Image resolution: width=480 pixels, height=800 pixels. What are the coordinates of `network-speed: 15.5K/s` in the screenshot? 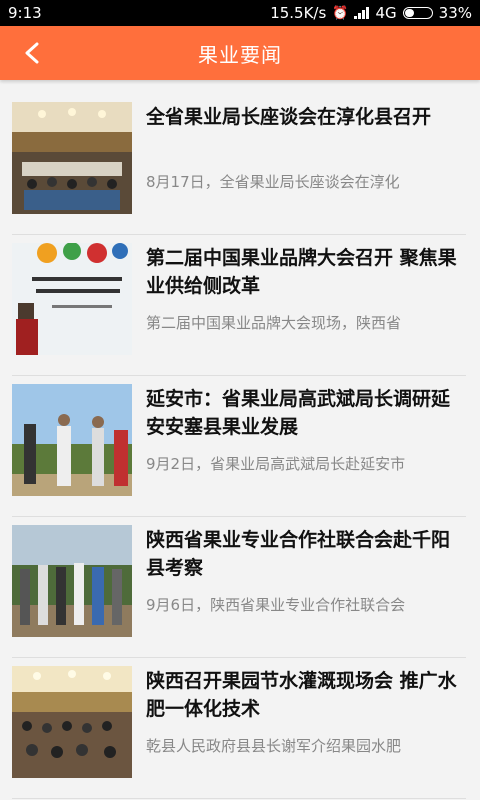 It's located at (298, 13).